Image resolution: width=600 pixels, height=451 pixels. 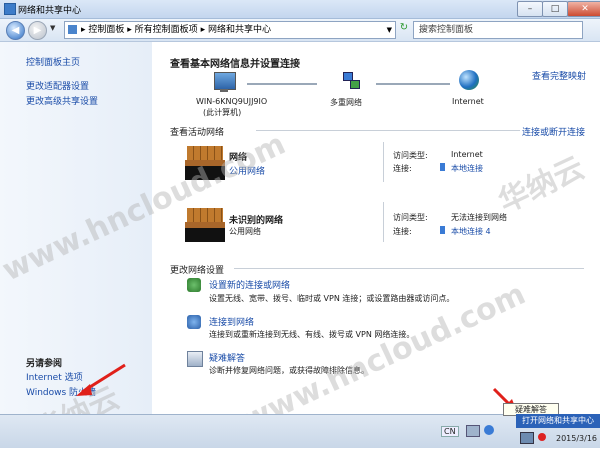 I want to click on minimize-button: –, so click(x=530, y=9).